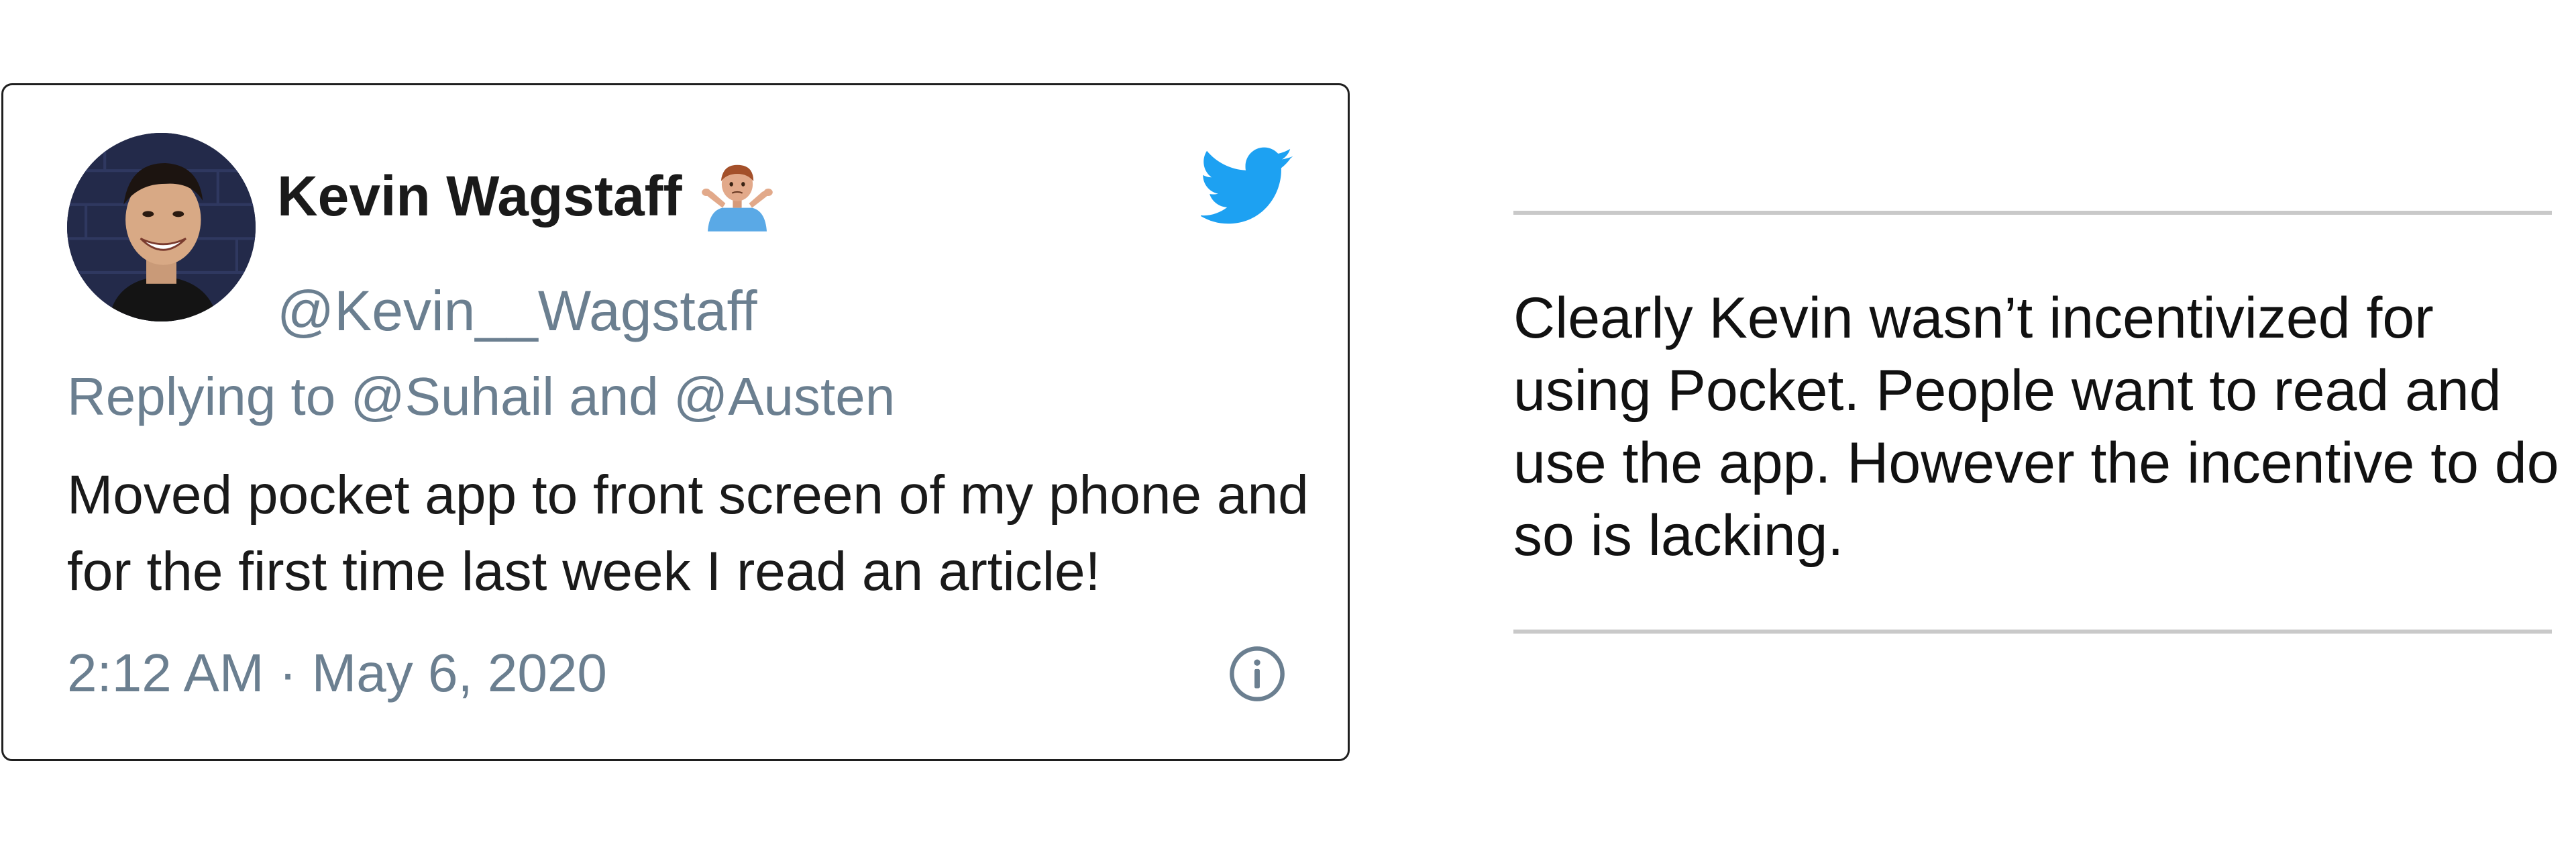  I want to click on user-handle: @Kevin__Wagstaff, so click(517, 311).